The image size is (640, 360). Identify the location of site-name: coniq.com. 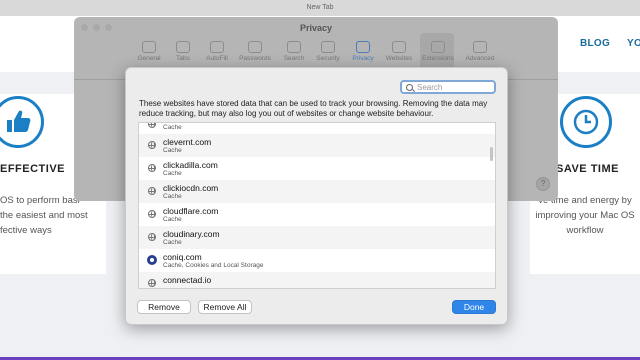
(182, 257).